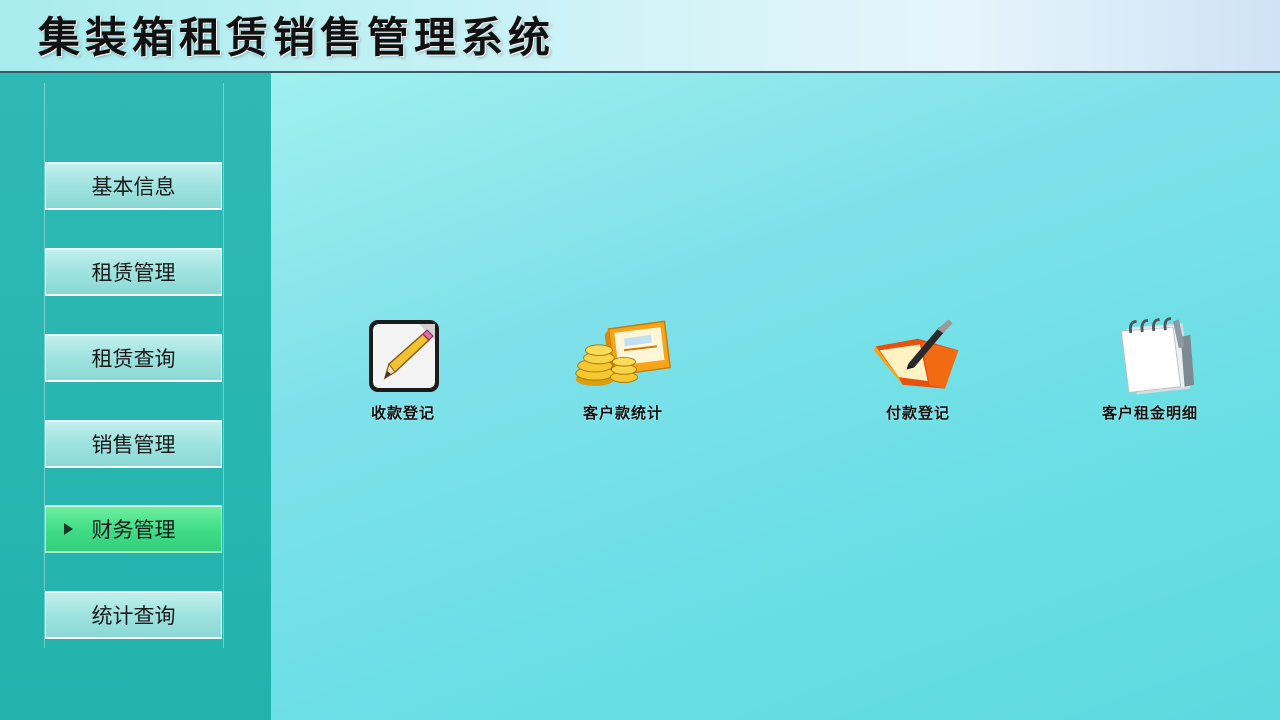  I want to click on tile-label: 付款登记, so click(917, 413).